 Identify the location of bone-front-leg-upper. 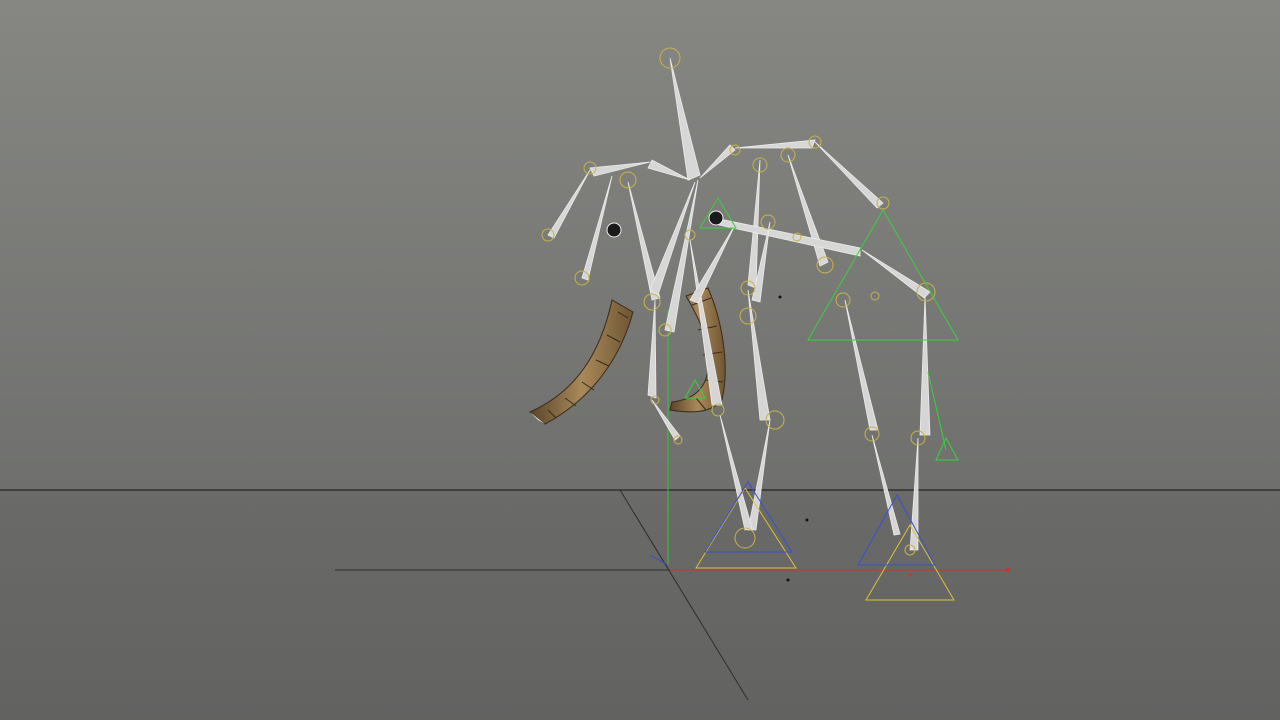
(759, 355).